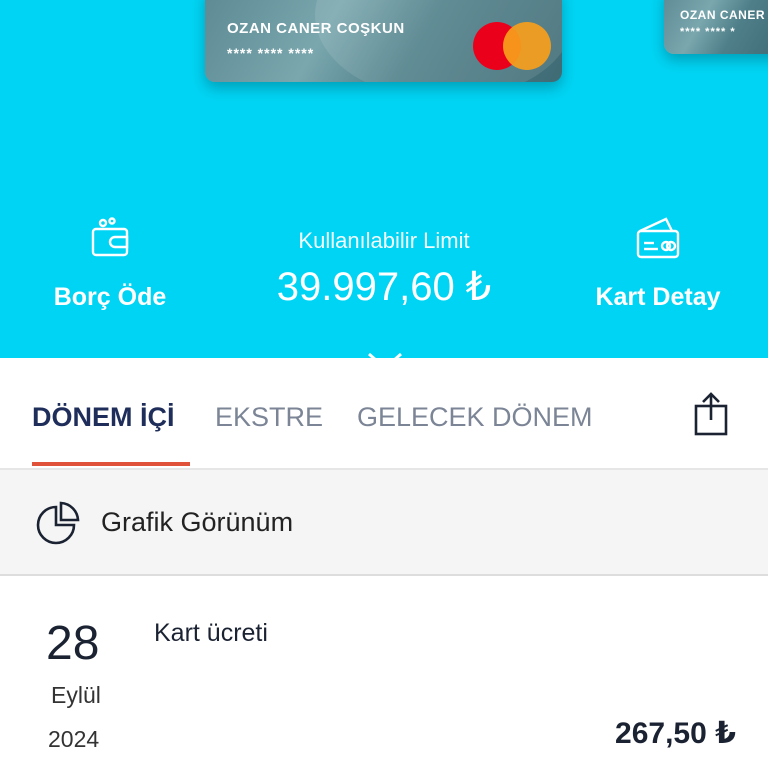 This screenshot has height=768, width=768. What do you see at coordinates (110, 297) in the screenshot?
I see `pay-debt-label: Borç Öde` at bounding box center [110, 297].